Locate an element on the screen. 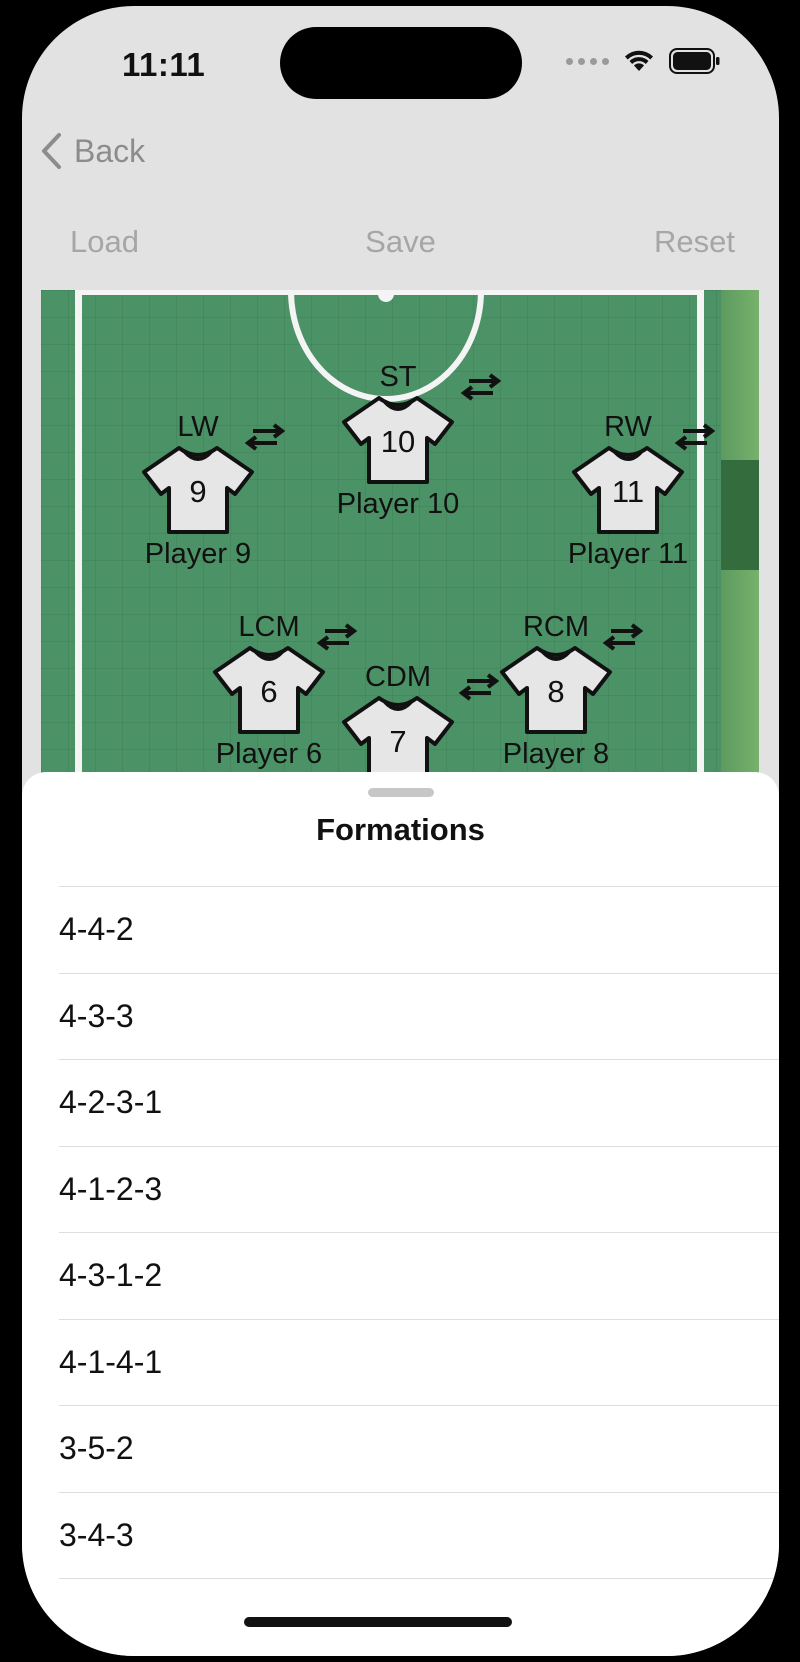 This screenshot has height=1662, width=800. formation-item: 3-4-3 is located at coordinates (419, 1536).